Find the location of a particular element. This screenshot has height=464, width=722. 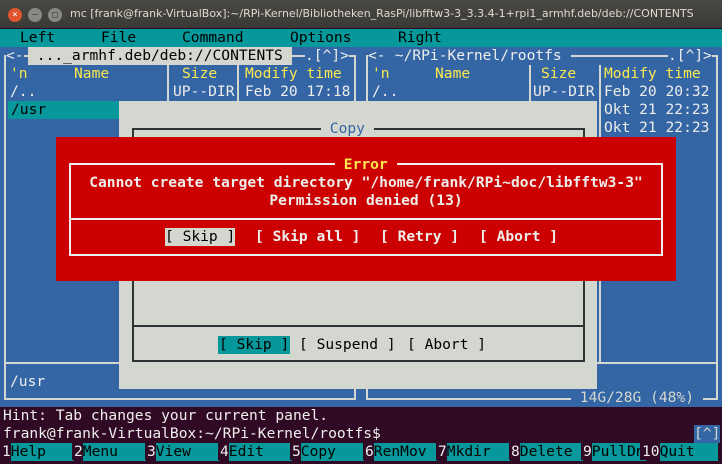

file-row-selected: /usr is located at coordinates (64, 110).